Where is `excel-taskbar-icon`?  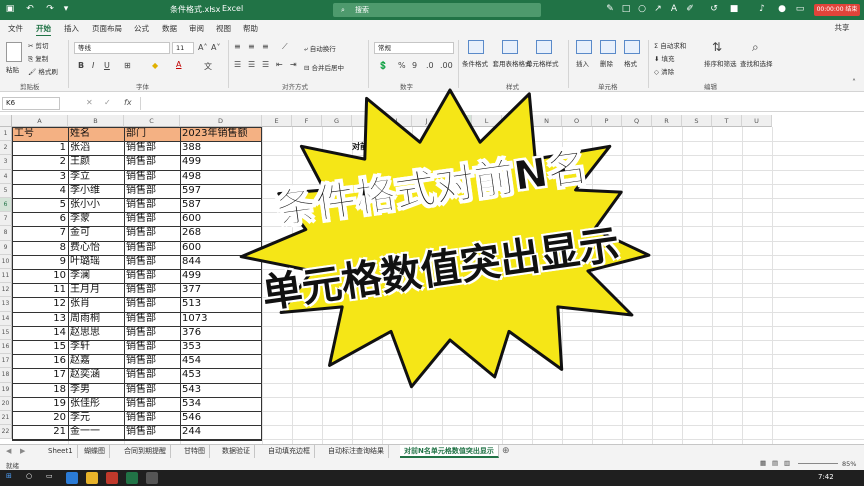
excel-taskbar-icon is located at coordinates (132, 478).